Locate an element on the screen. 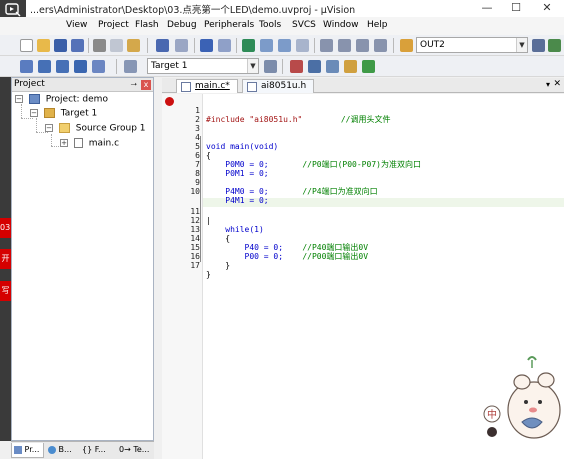  paste-icon is located at coordinates (133, 45).